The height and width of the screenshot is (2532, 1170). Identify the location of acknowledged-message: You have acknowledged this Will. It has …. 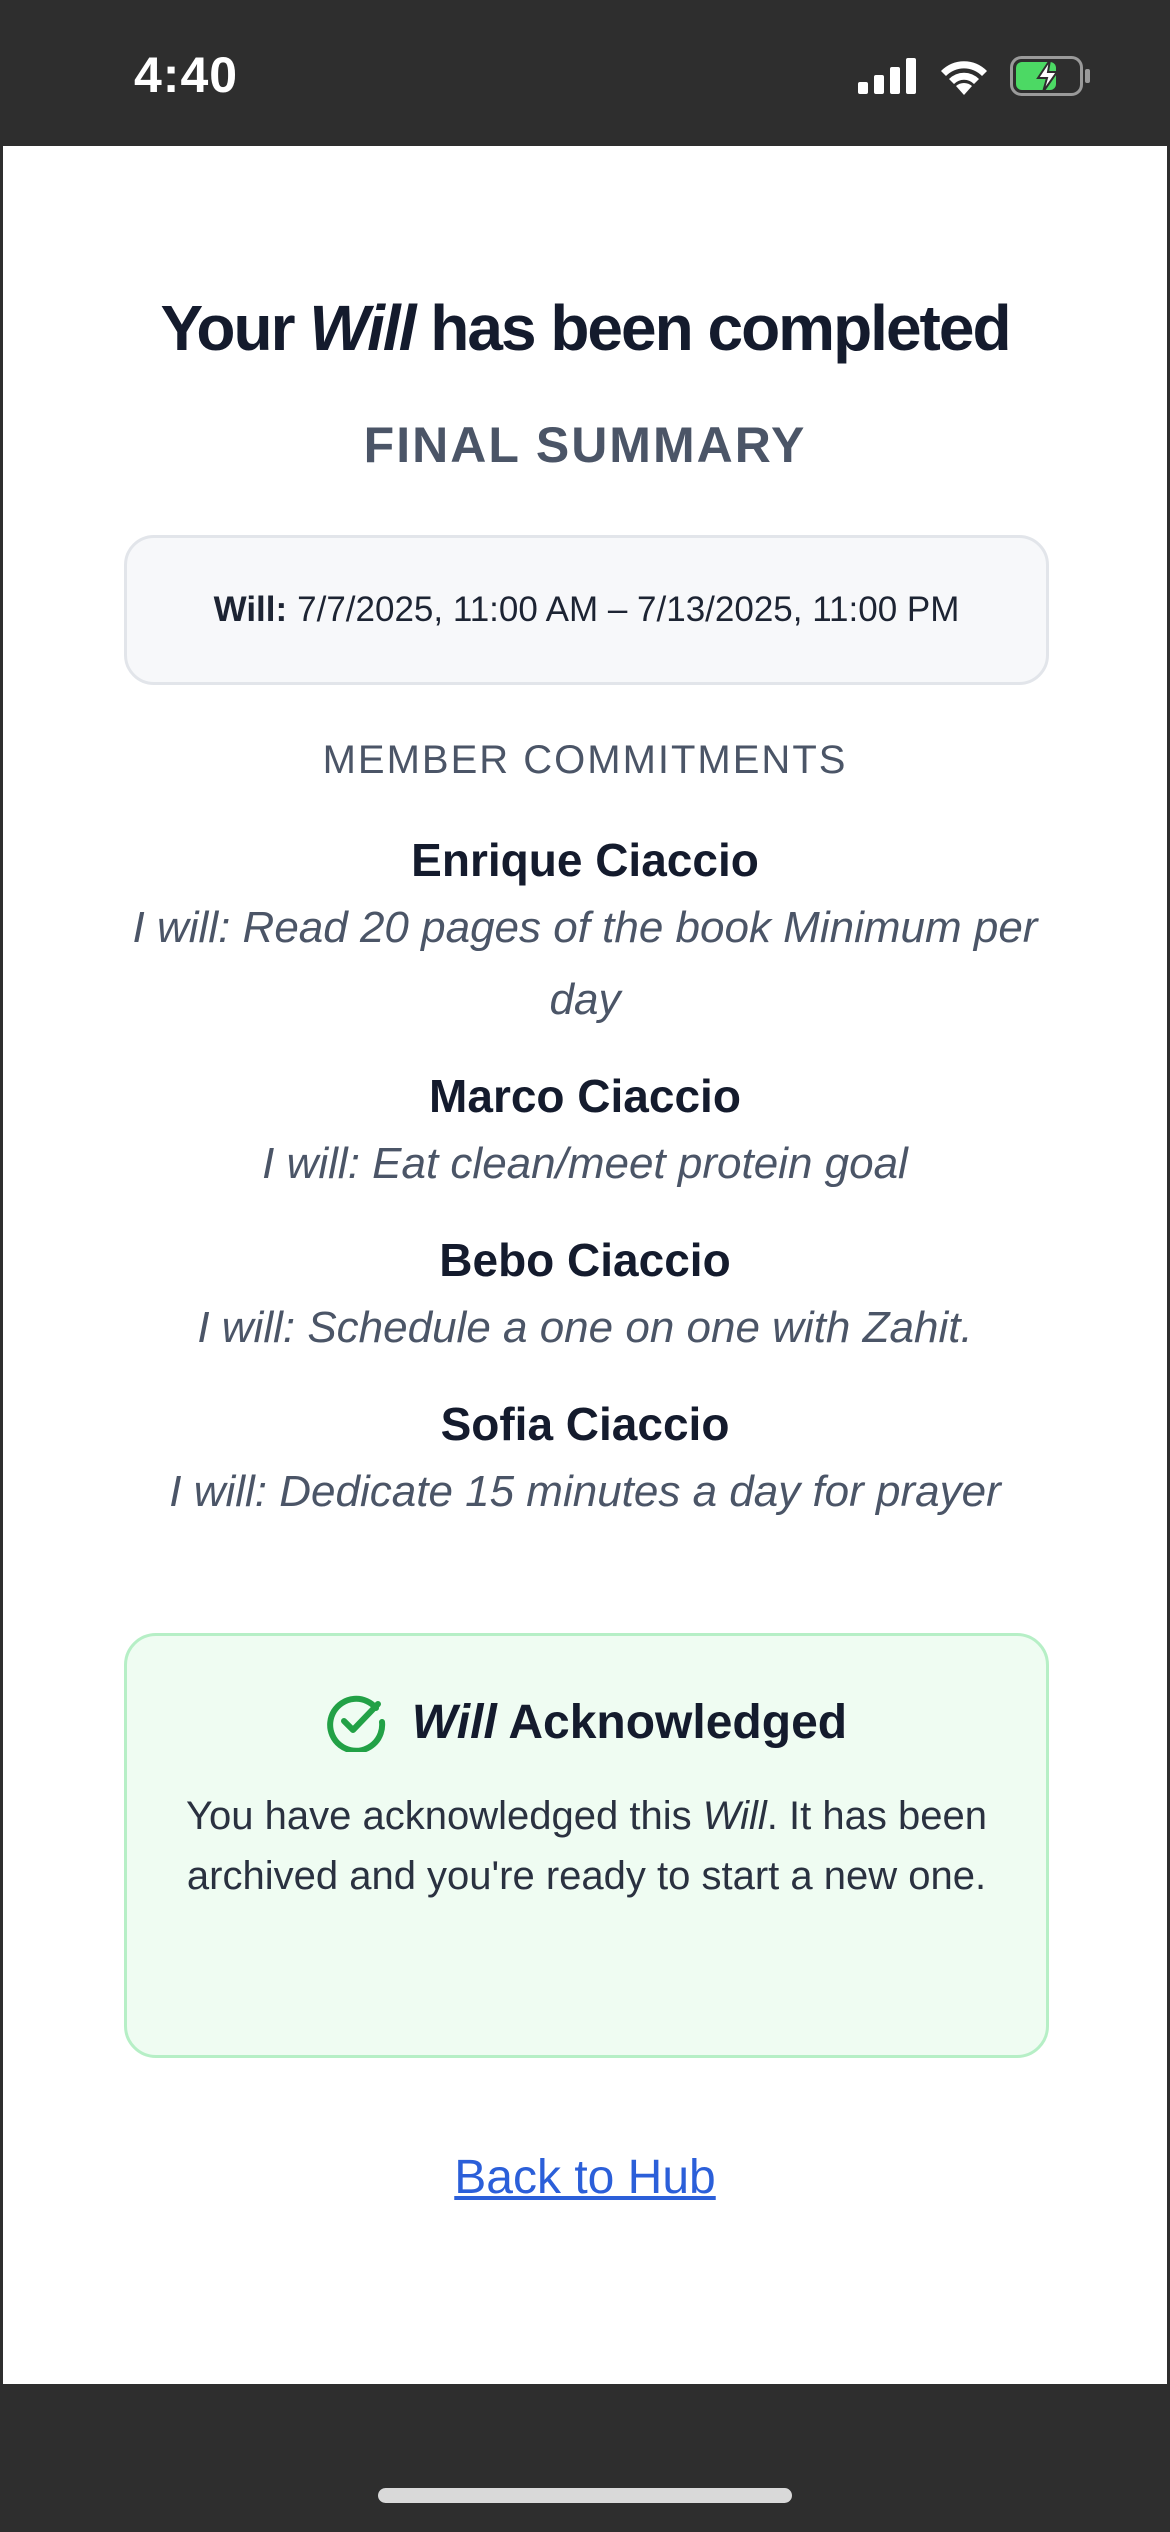
(586, 1846).